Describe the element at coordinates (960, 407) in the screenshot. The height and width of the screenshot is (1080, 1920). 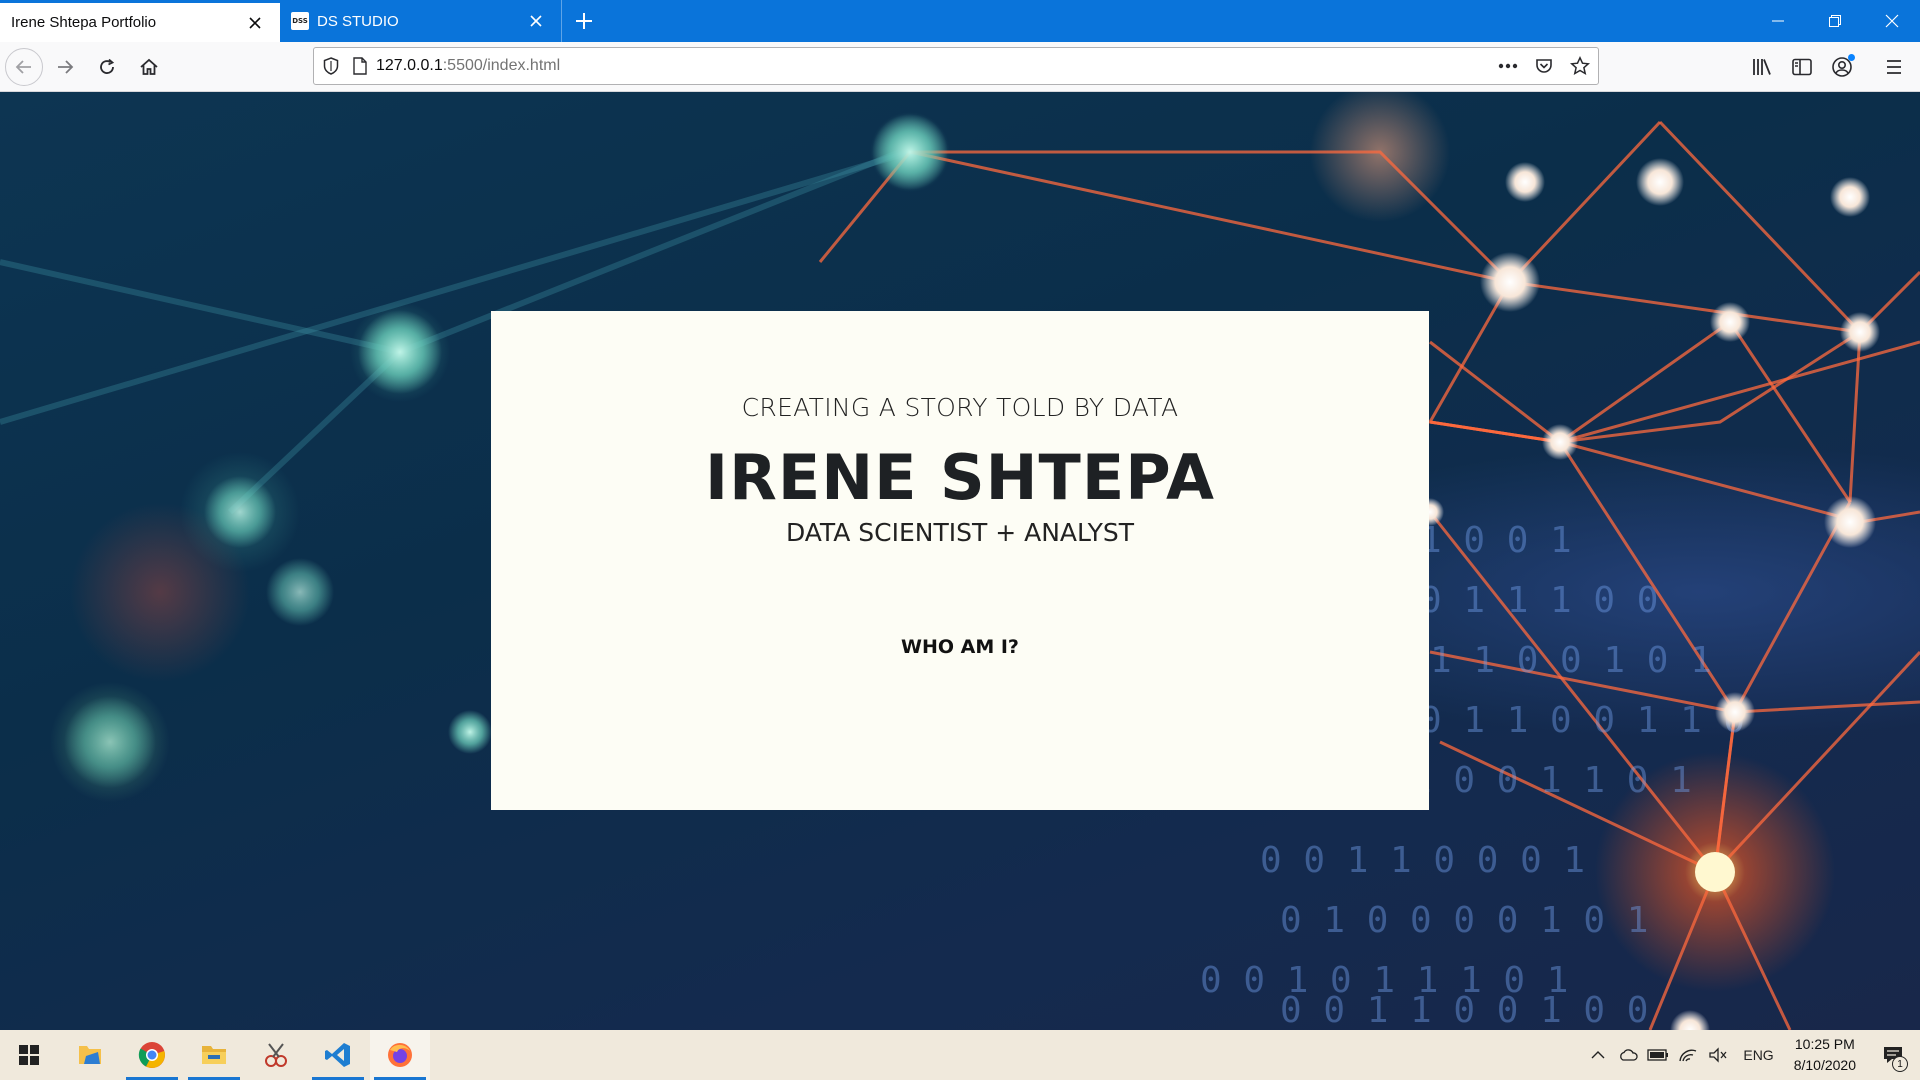
I see `hero-tagline: CREATING A STORY TOLD BY DATA` at that location.